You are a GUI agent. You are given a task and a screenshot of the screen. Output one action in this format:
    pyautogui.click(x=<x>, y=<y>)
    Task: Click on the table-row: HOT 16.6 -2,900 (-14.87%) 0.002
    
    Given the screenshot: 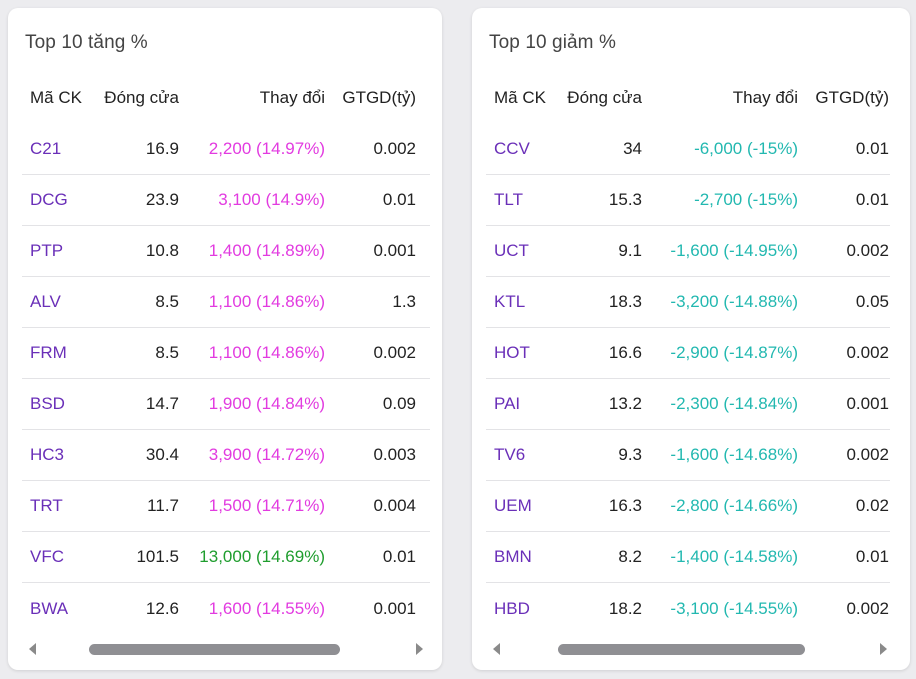 What is the action you would take?
    pyautogui.click(x=688, y=353)
    